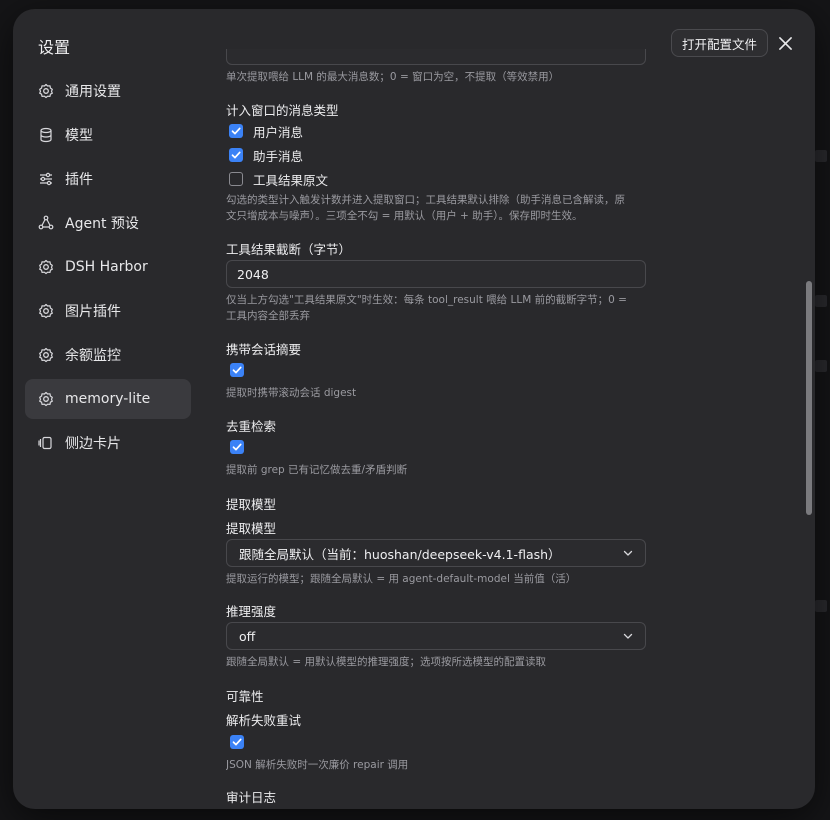 This screenshot has width=830, height=820. Describe the element at coordinates (79, 136) in the screenshot. I see `sidebar-item-label: 模型` at that location.